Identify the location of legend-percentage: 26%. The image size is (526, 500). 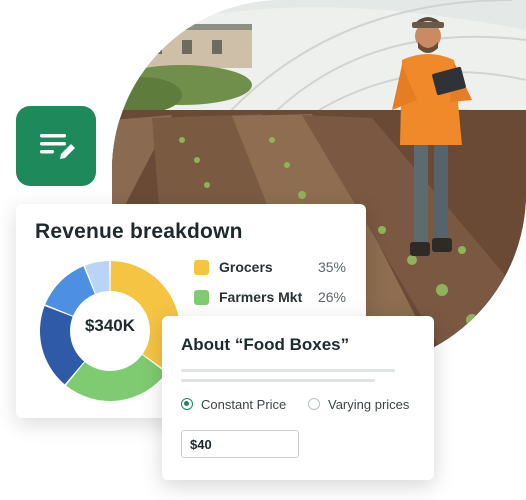
(331, 297).